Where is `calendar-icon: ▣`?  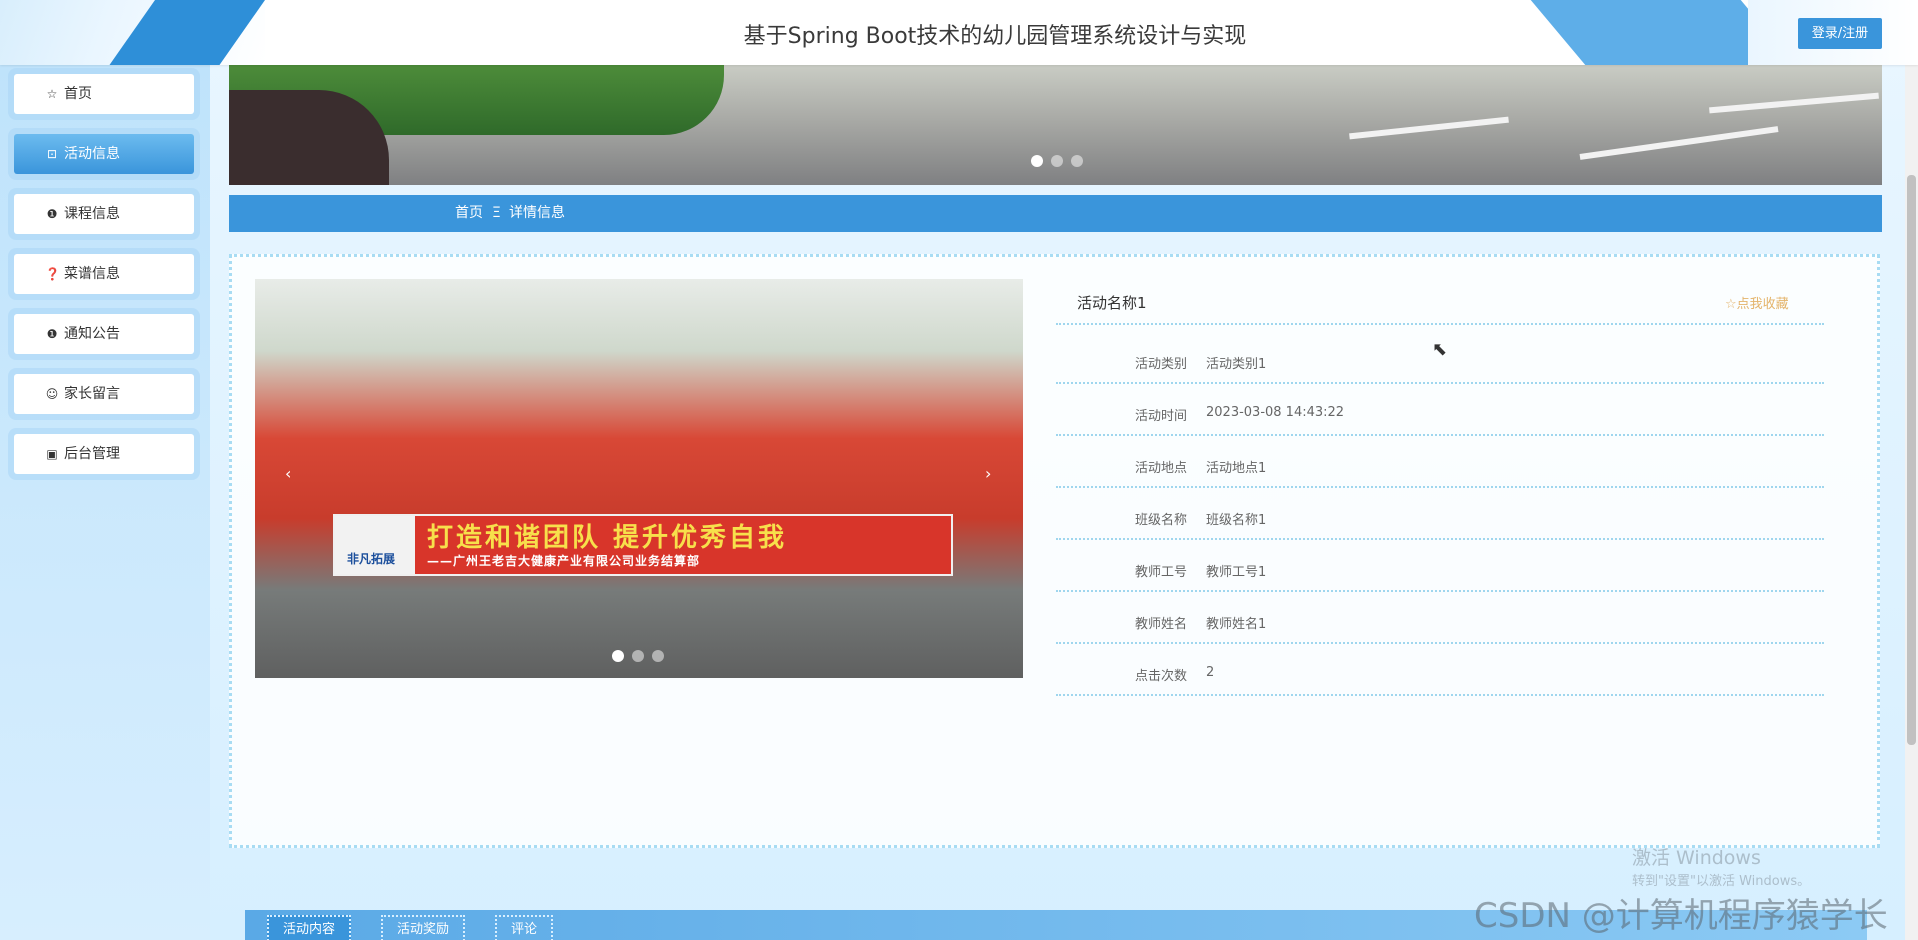
calendar-icon: ▣ is located at coordinates (52, 454).